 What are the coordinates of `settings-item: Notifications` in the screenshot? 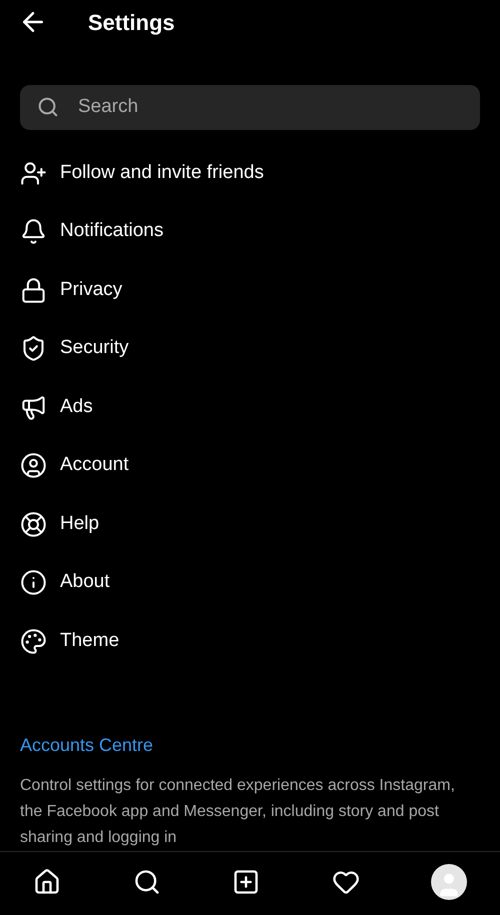 It's located at (250, 231).